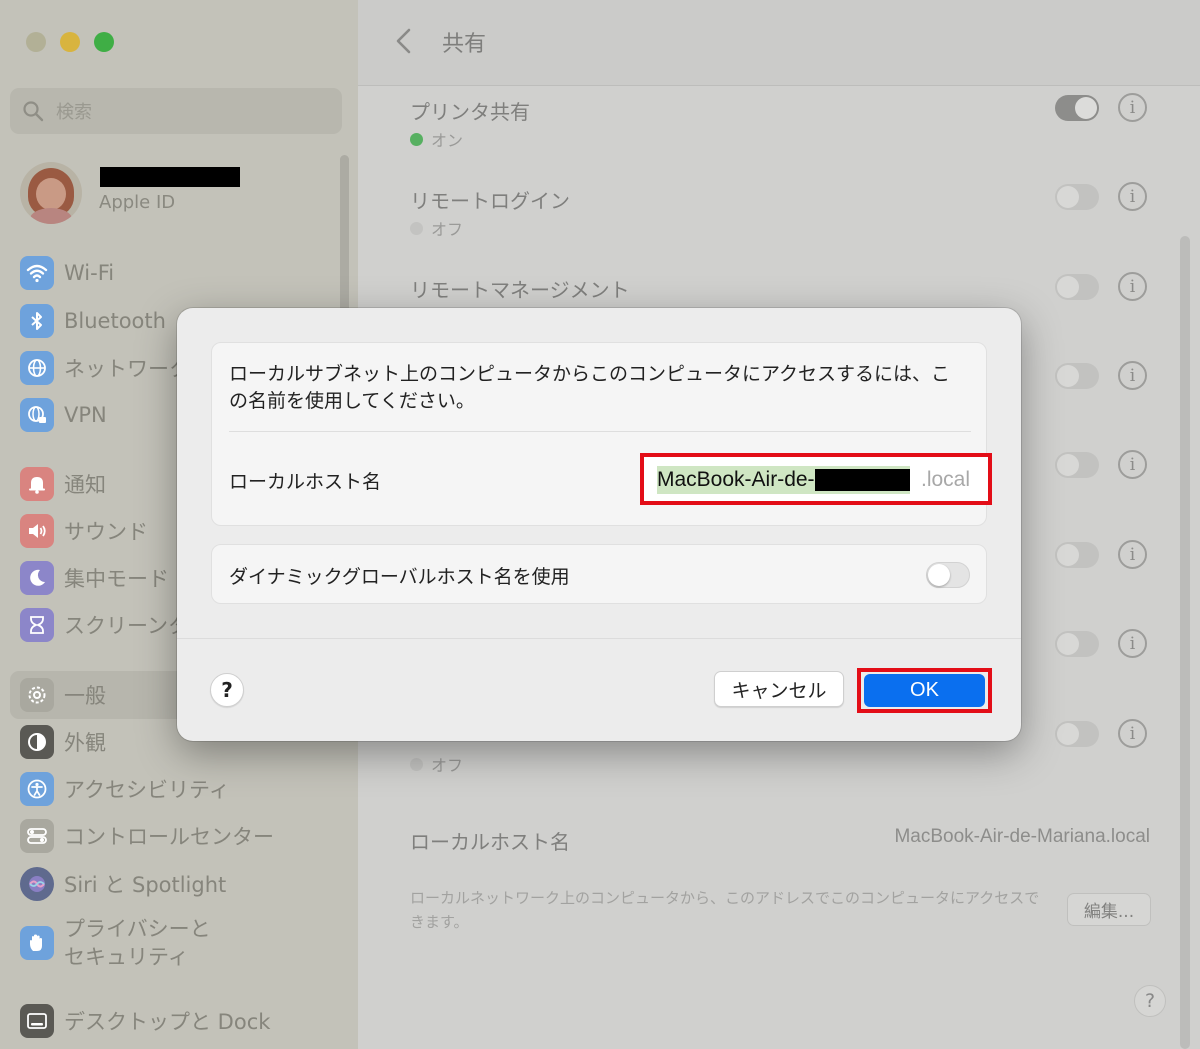 This screenshot has height=1049, width=1200. Describe the element at coordinates (862, 480) in the screenshot. I see `redacted-hostname-part` at that location.